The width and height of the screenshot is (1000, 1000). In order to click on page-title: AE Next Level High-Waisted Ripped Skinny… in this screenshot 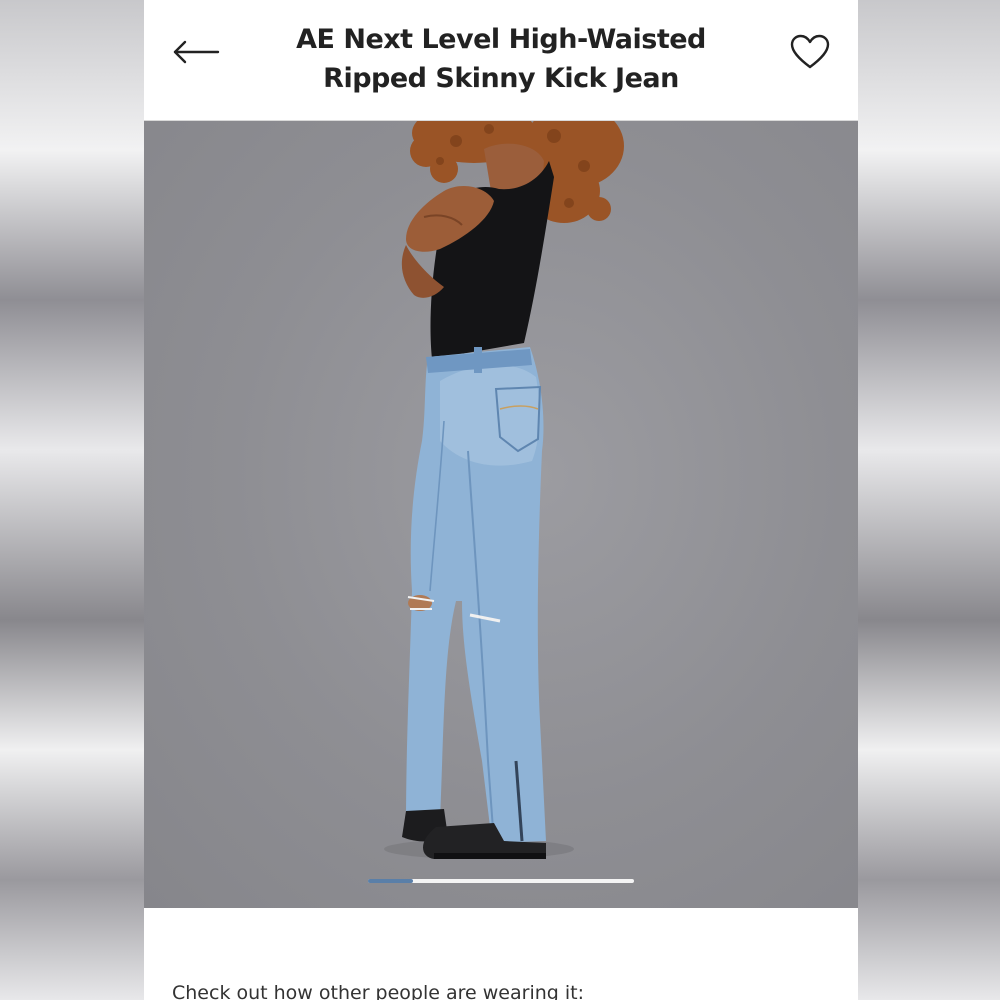, I will do `click(501, 59)`.